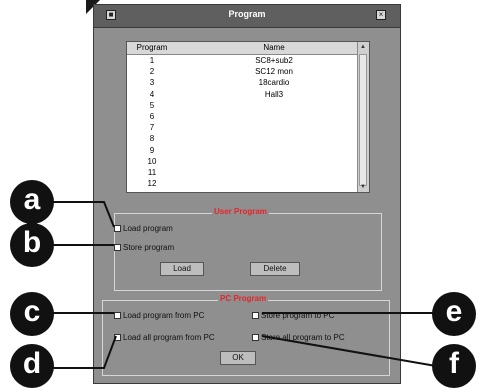 The width and height of the screenshot is (485, 390). I want to click on callout-f: f, so click(454, 366).